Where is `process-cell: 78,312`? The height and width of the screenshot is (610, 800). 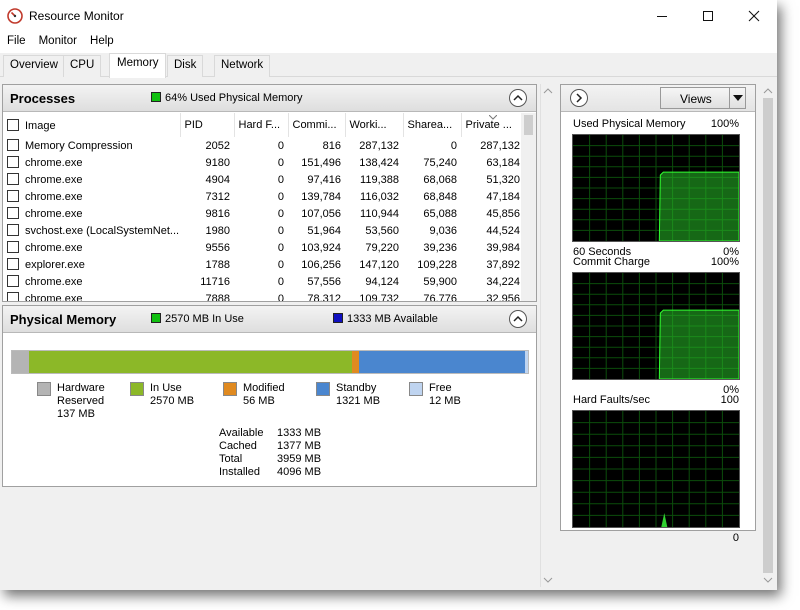 process-cell: 78,312 is located at coordinates (324, 297).